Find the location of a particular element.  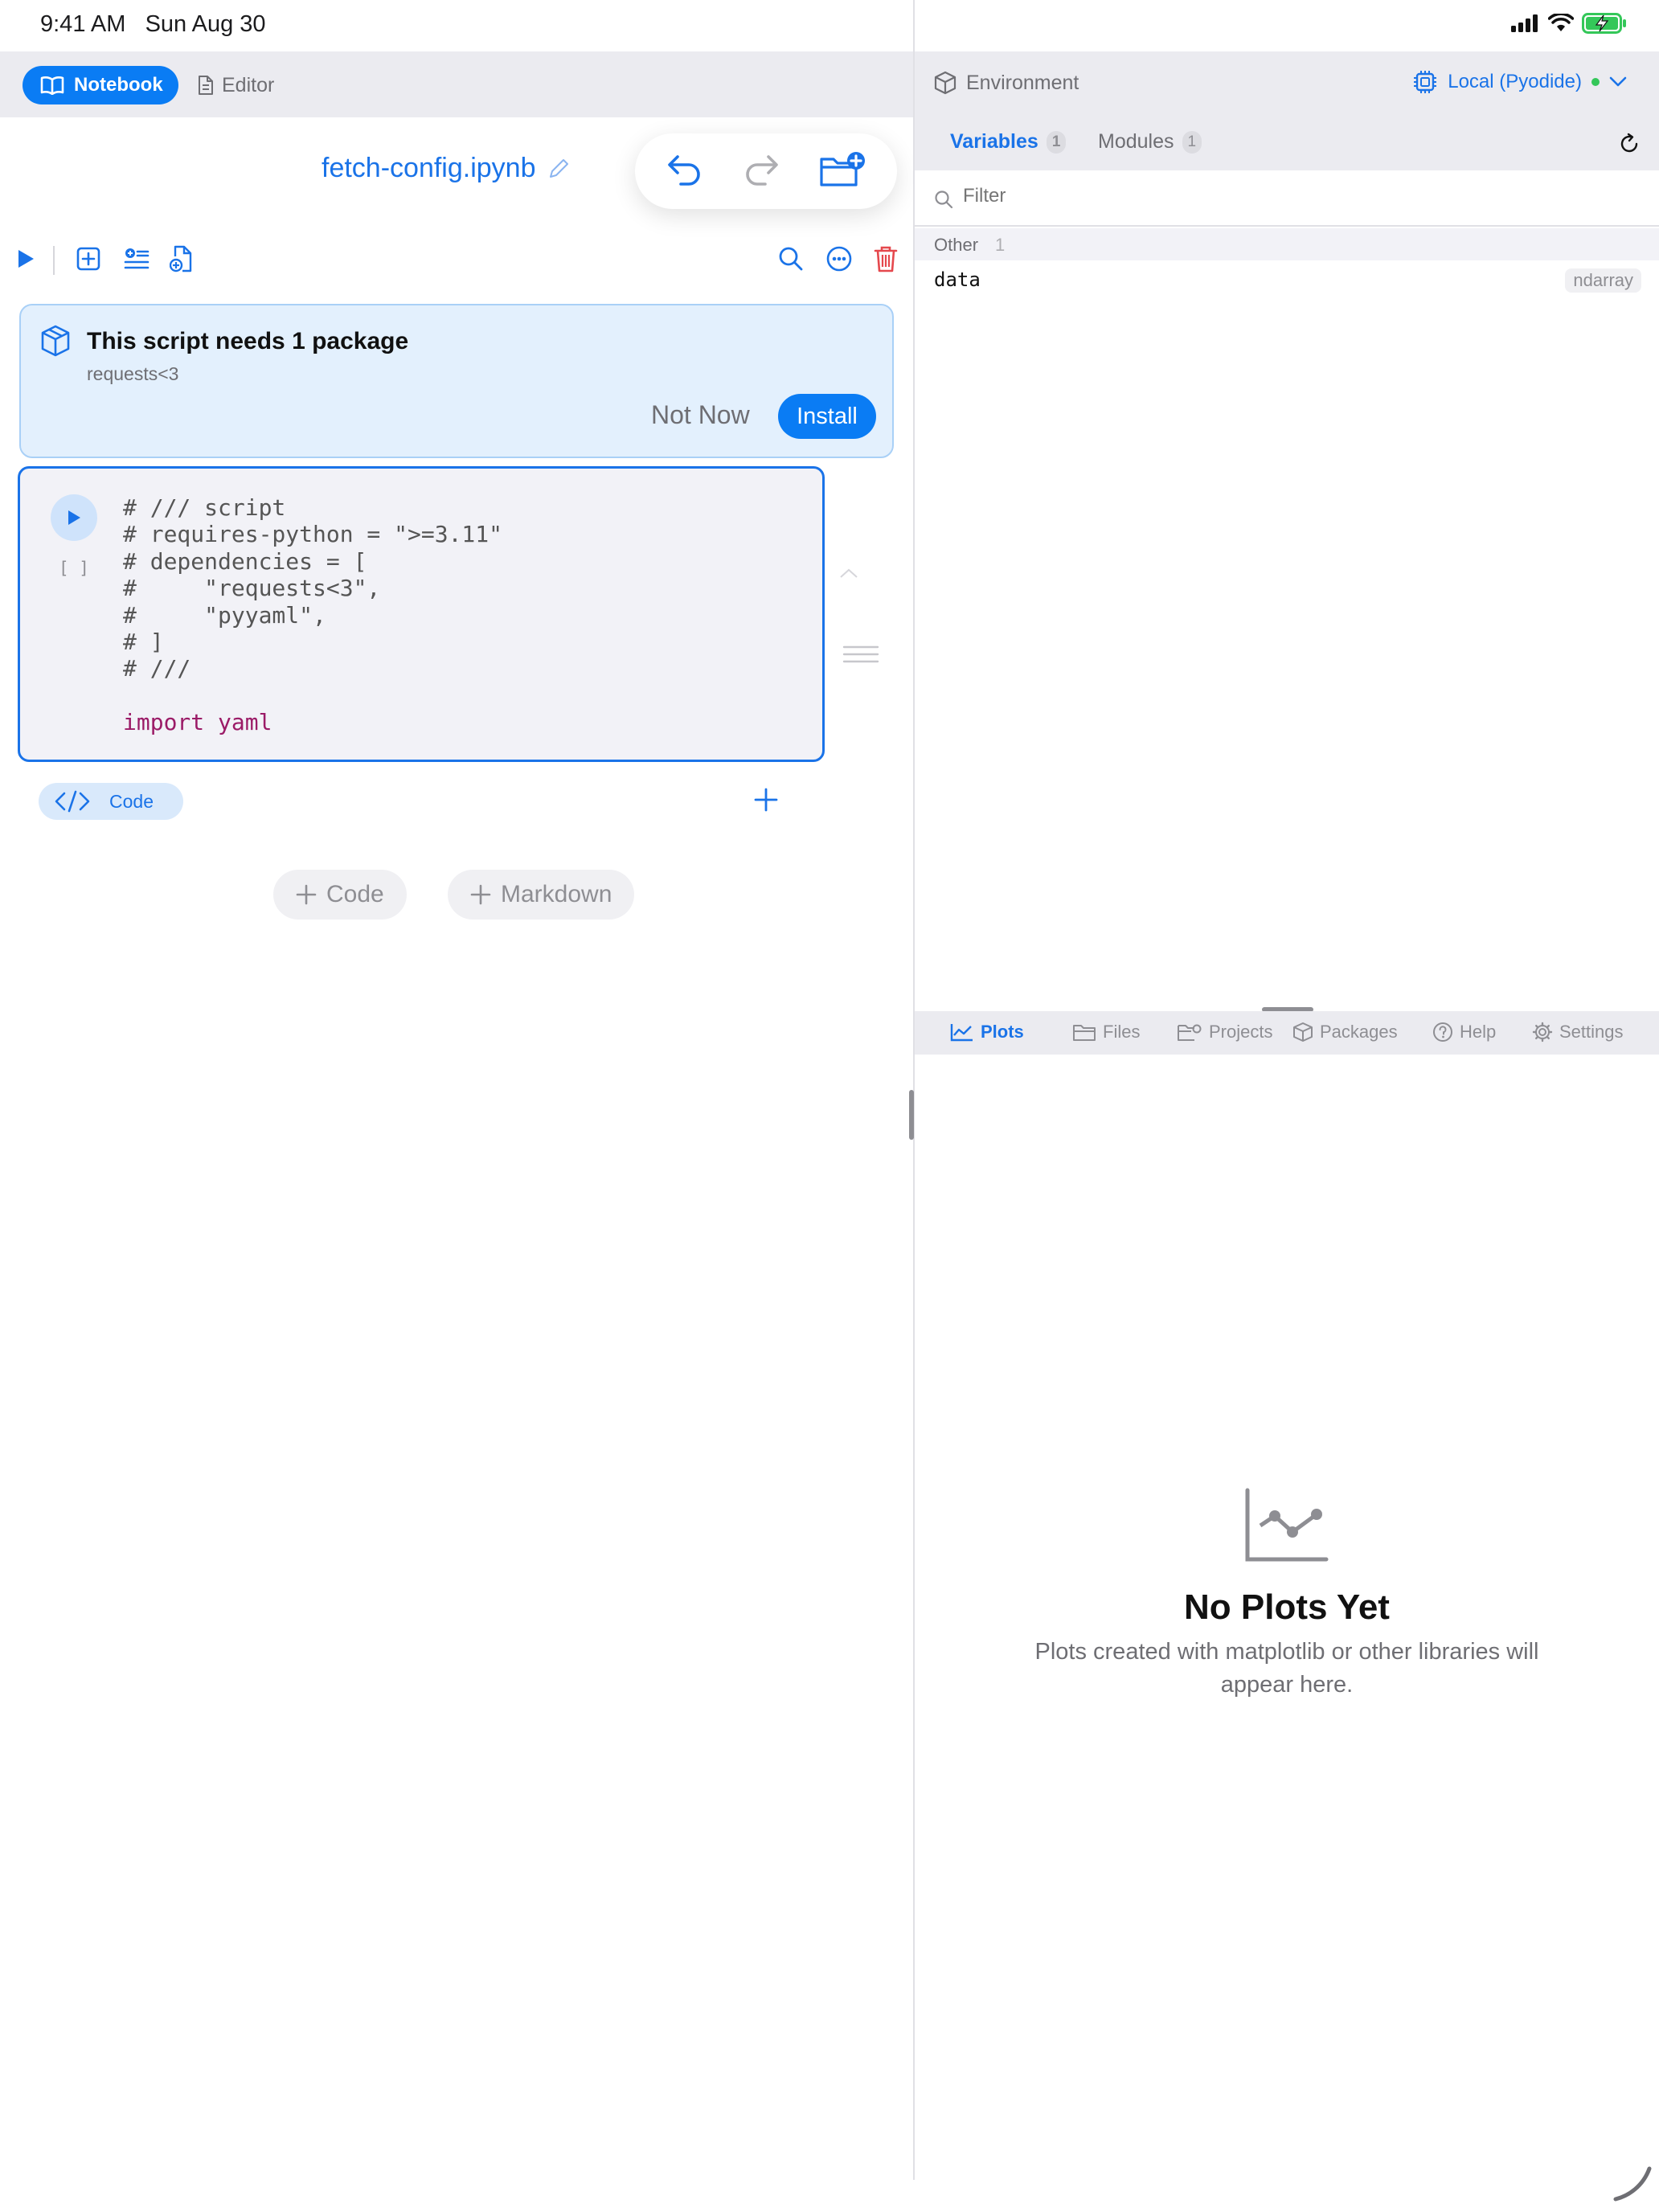

undo-icon is located at coordinates (683, 170).